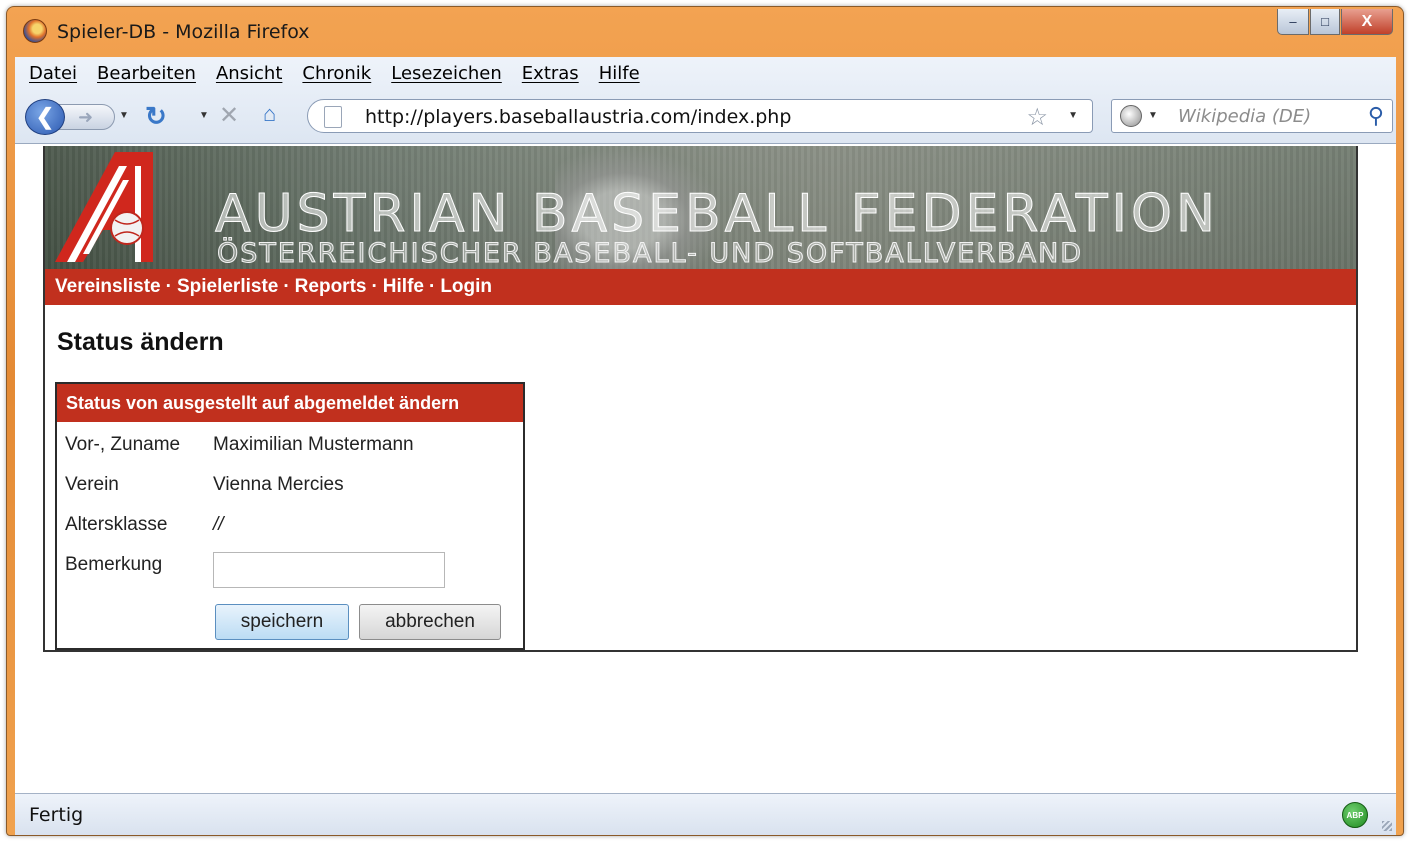  What do you see at coordinates (227, 287) in the screenshot?
I see `nav-spielerliste: Spielerliste` at bounding box center [227, 287].